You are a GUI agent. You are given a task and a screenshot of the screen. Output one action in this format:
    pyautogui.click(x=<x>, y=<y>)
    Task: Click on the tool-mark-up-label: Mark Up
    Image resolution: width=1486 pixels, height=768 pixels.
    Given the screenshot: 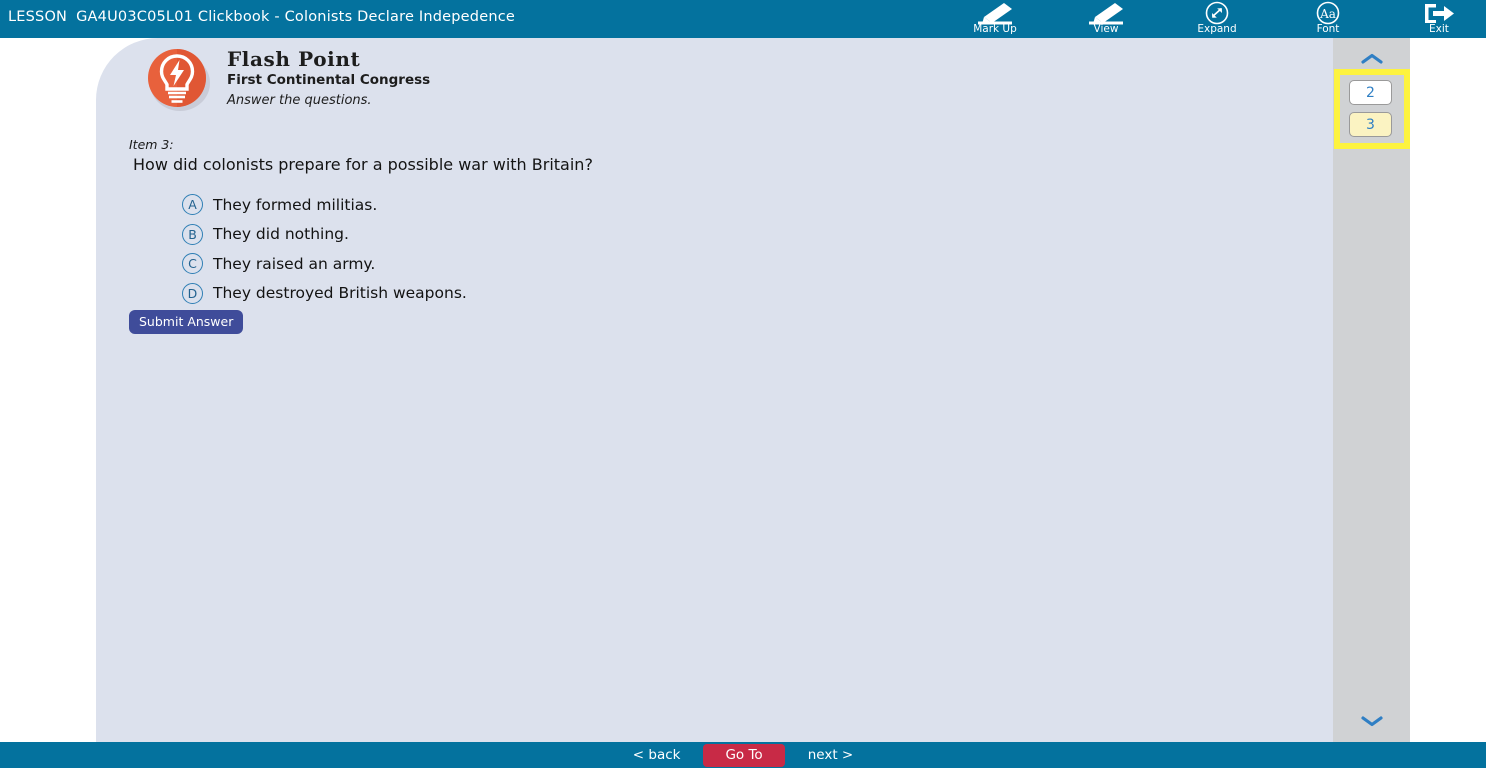 What is the action you would take?
    pyautogui.click(x=995, y=29)
    